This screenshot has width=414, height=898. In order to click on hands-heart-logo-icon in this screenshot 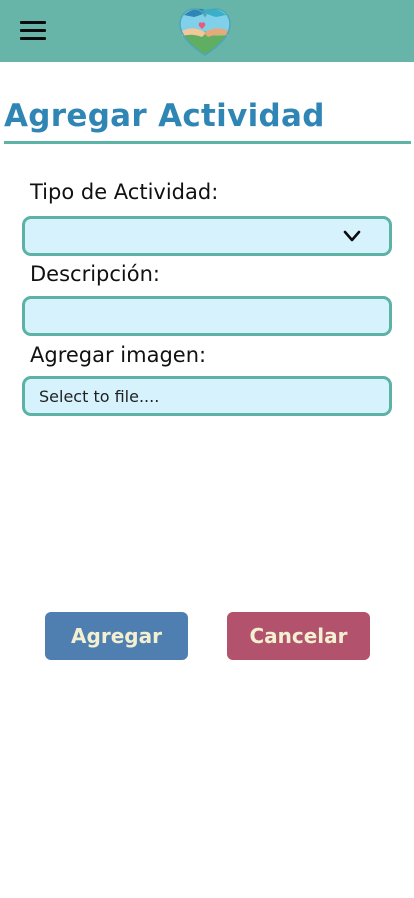, I will do `click(205, 32)`.